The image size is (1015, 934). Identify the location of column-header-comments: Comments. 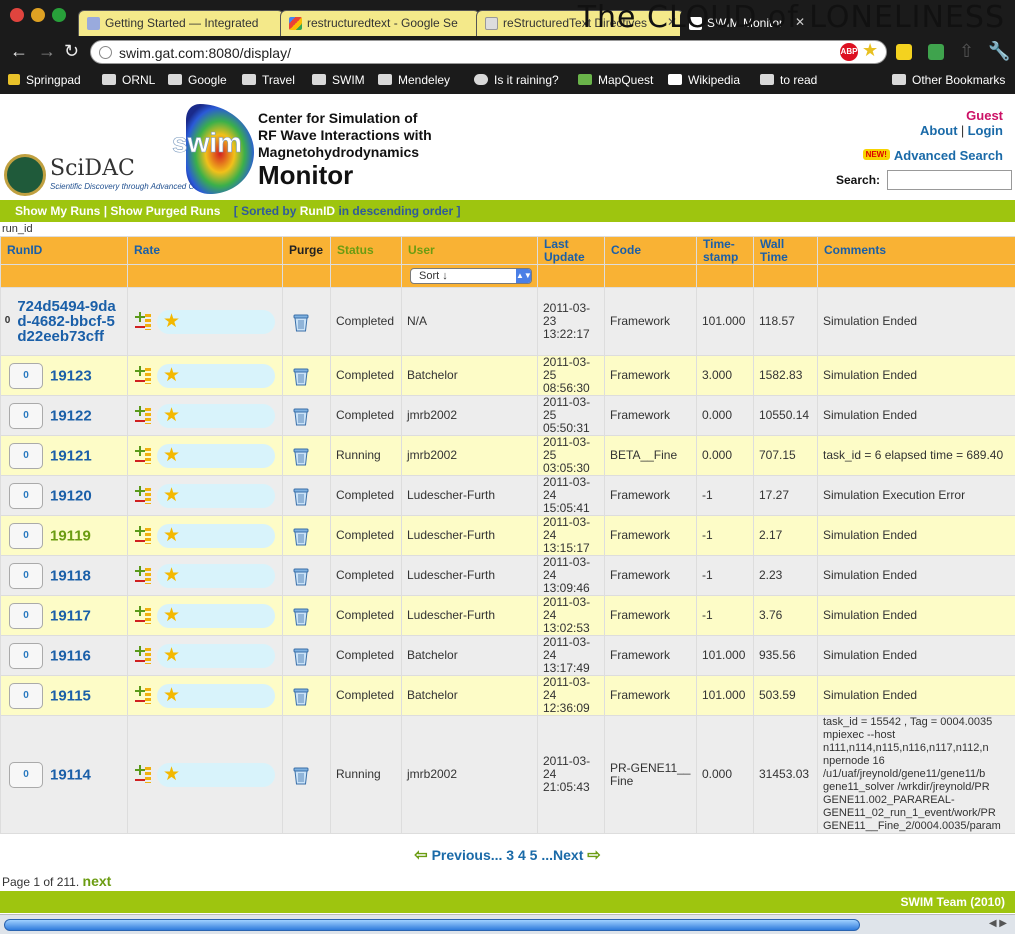
(916, 250).